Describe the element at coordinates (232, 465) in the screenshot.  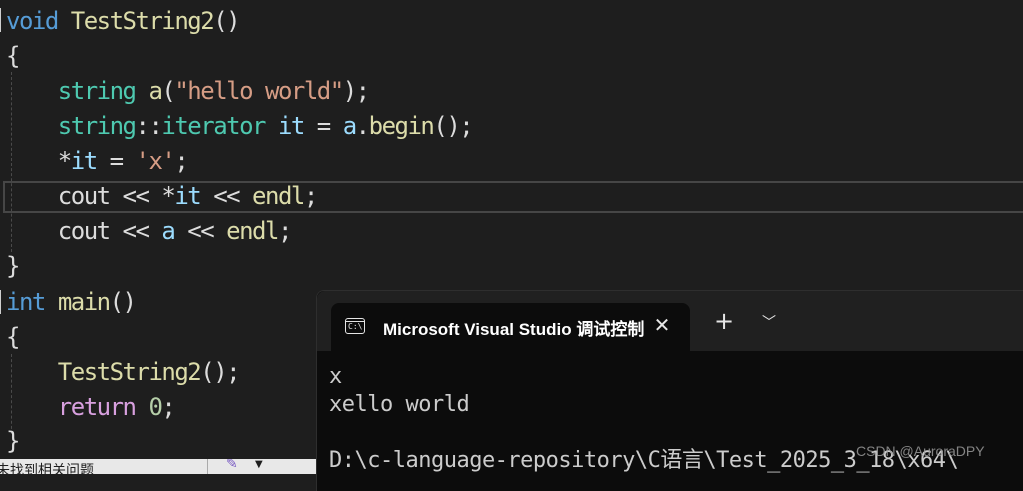
I see `brush-icon: ✎` at that location.